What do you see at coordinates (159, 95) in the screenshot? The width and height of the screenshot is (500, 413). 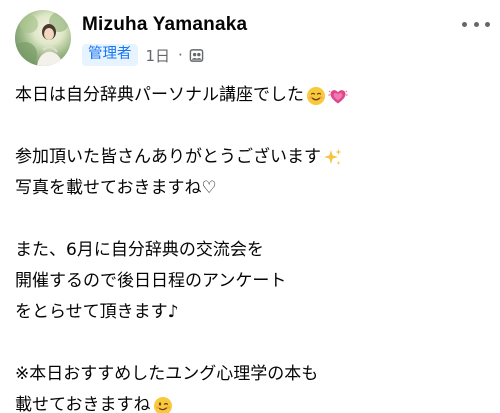 I see `post-text: 本日は自分辞典パーソナル講座でした` at bounding box center [159, 95].